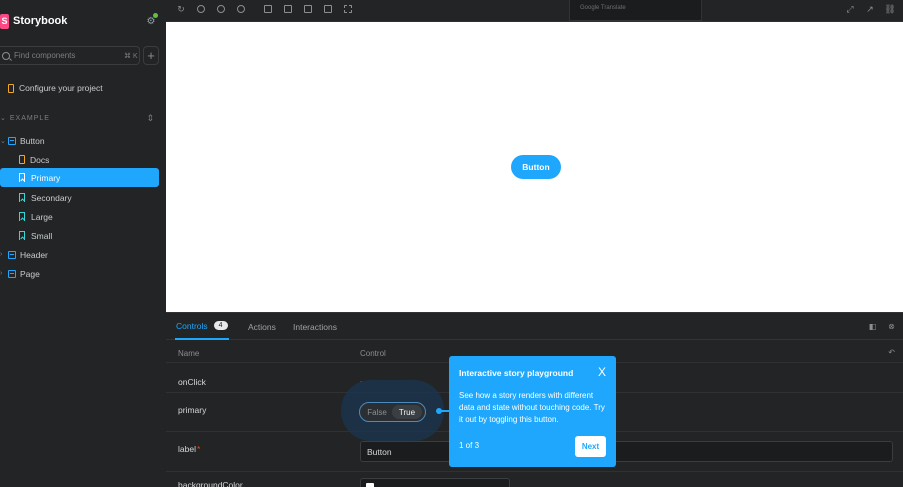 The image size is (903, 487). I want to click on tour-step-counter: 1 of 3, so click(469, 445).